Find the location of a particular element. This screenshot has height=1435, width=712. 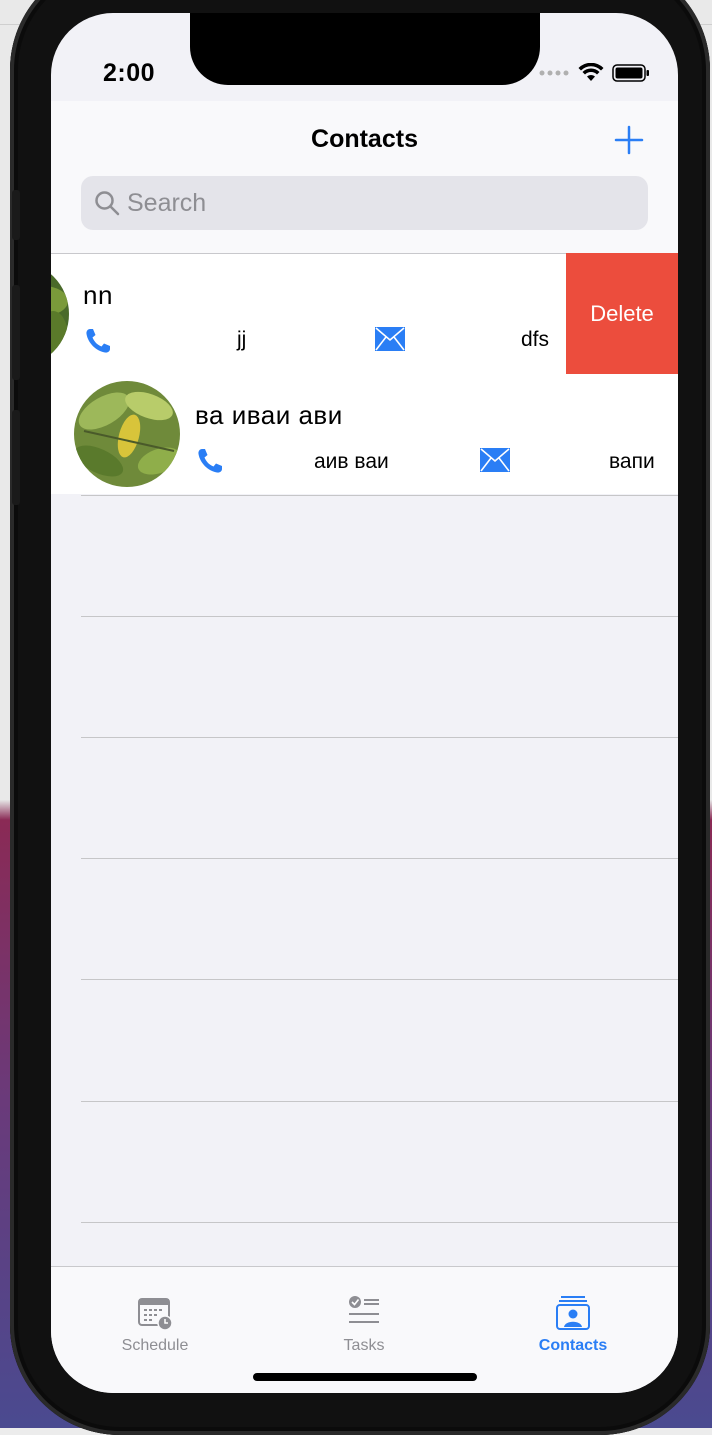

checklist-icon is located at coordinates (364, 1309).